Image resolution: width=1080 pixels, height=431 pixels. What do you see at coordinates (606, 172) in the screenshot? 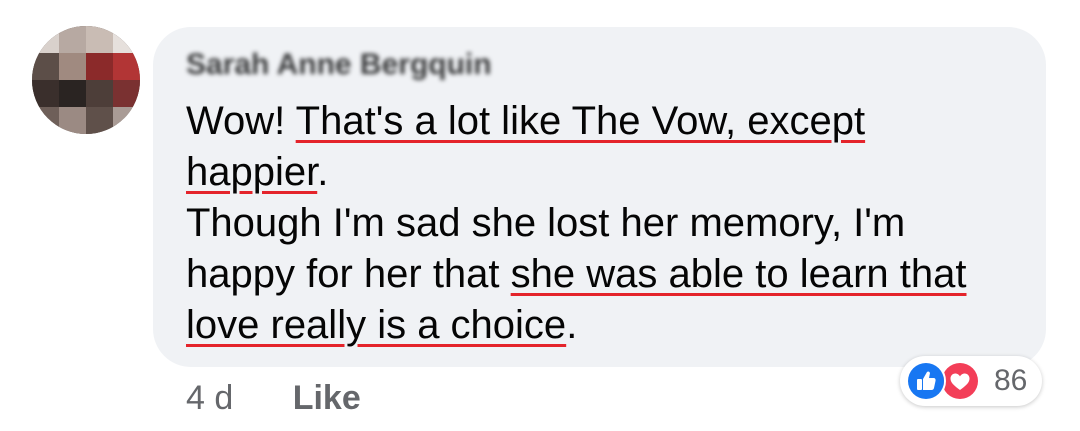
I see `comment-line: happier.` at bounding box center [606, 172].